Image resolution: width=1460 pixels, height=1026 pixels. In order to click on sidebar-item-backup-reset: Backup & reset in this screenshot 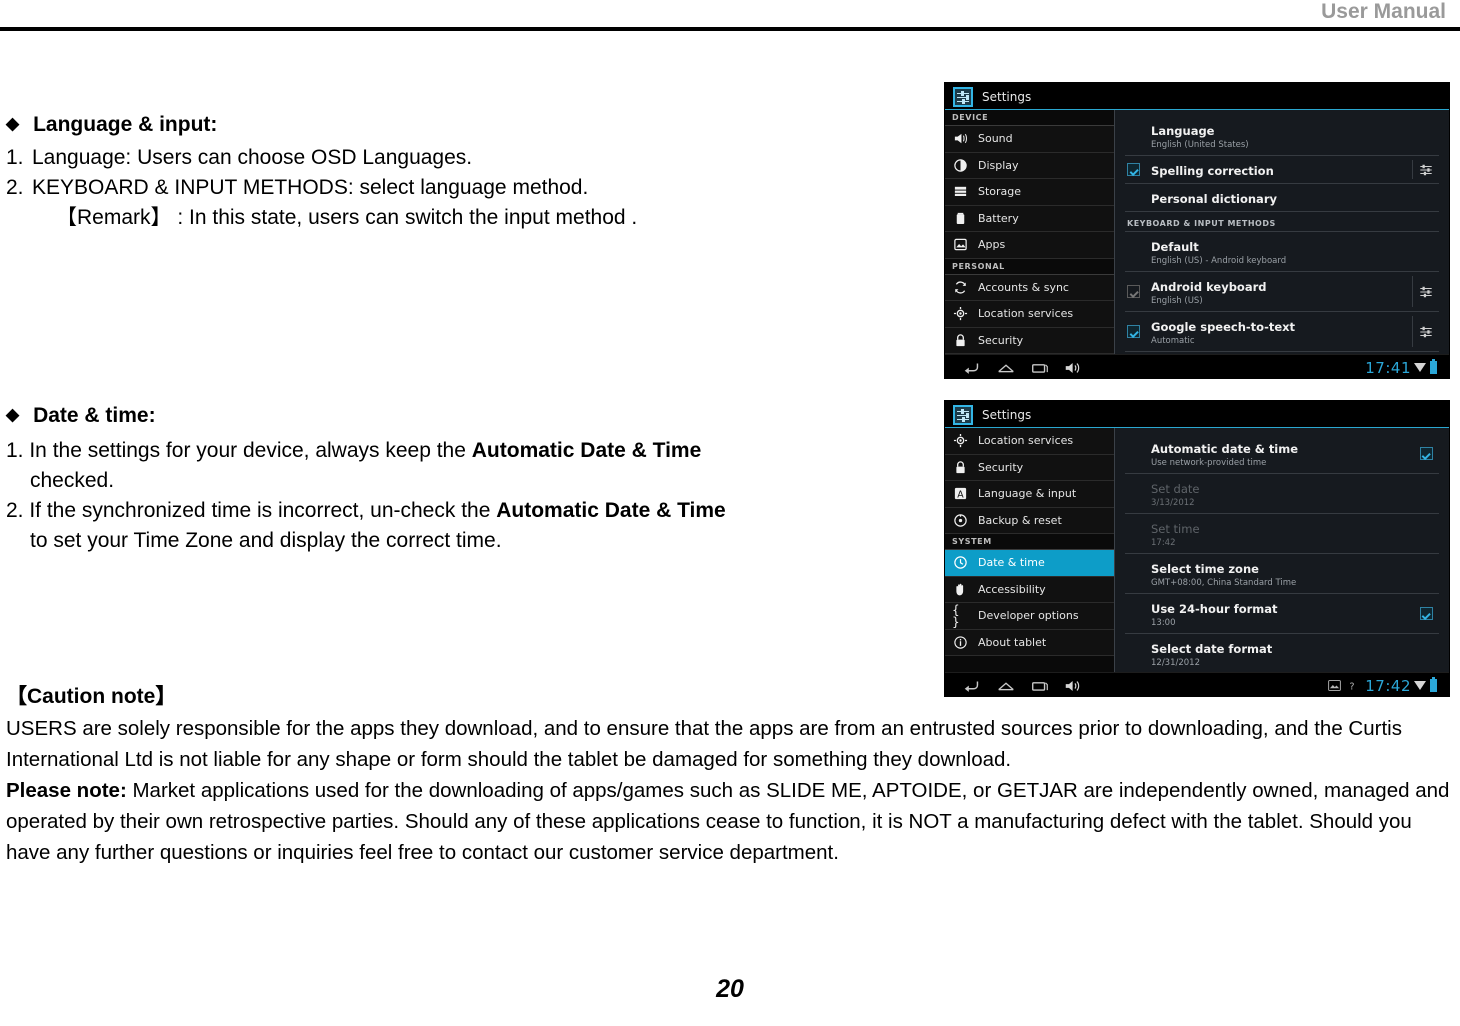, I will do `click(1029, 520)`.